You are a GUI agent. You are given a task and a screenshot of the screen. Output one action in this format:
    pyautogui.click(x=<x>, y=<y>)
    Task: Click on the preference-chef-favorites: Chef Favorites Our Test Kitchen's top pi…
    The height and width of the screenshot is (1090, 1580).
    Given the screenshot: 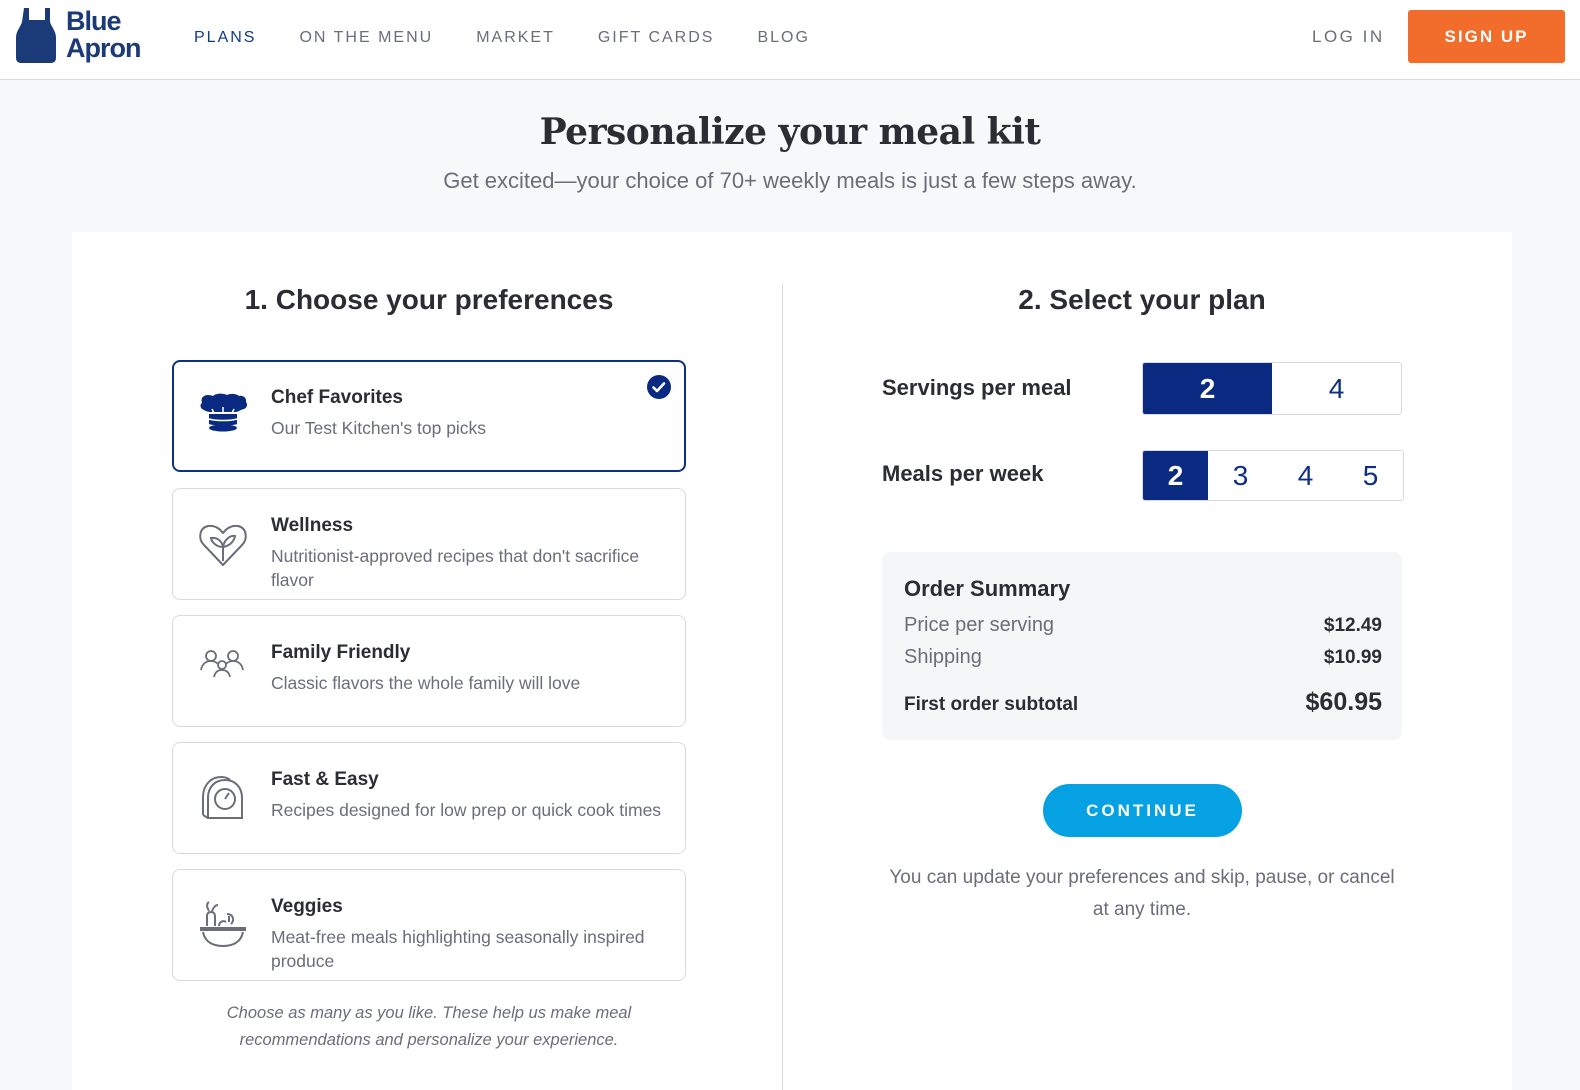 What is the action you would take?
    pyautogui.click(x=429, y=416)
    